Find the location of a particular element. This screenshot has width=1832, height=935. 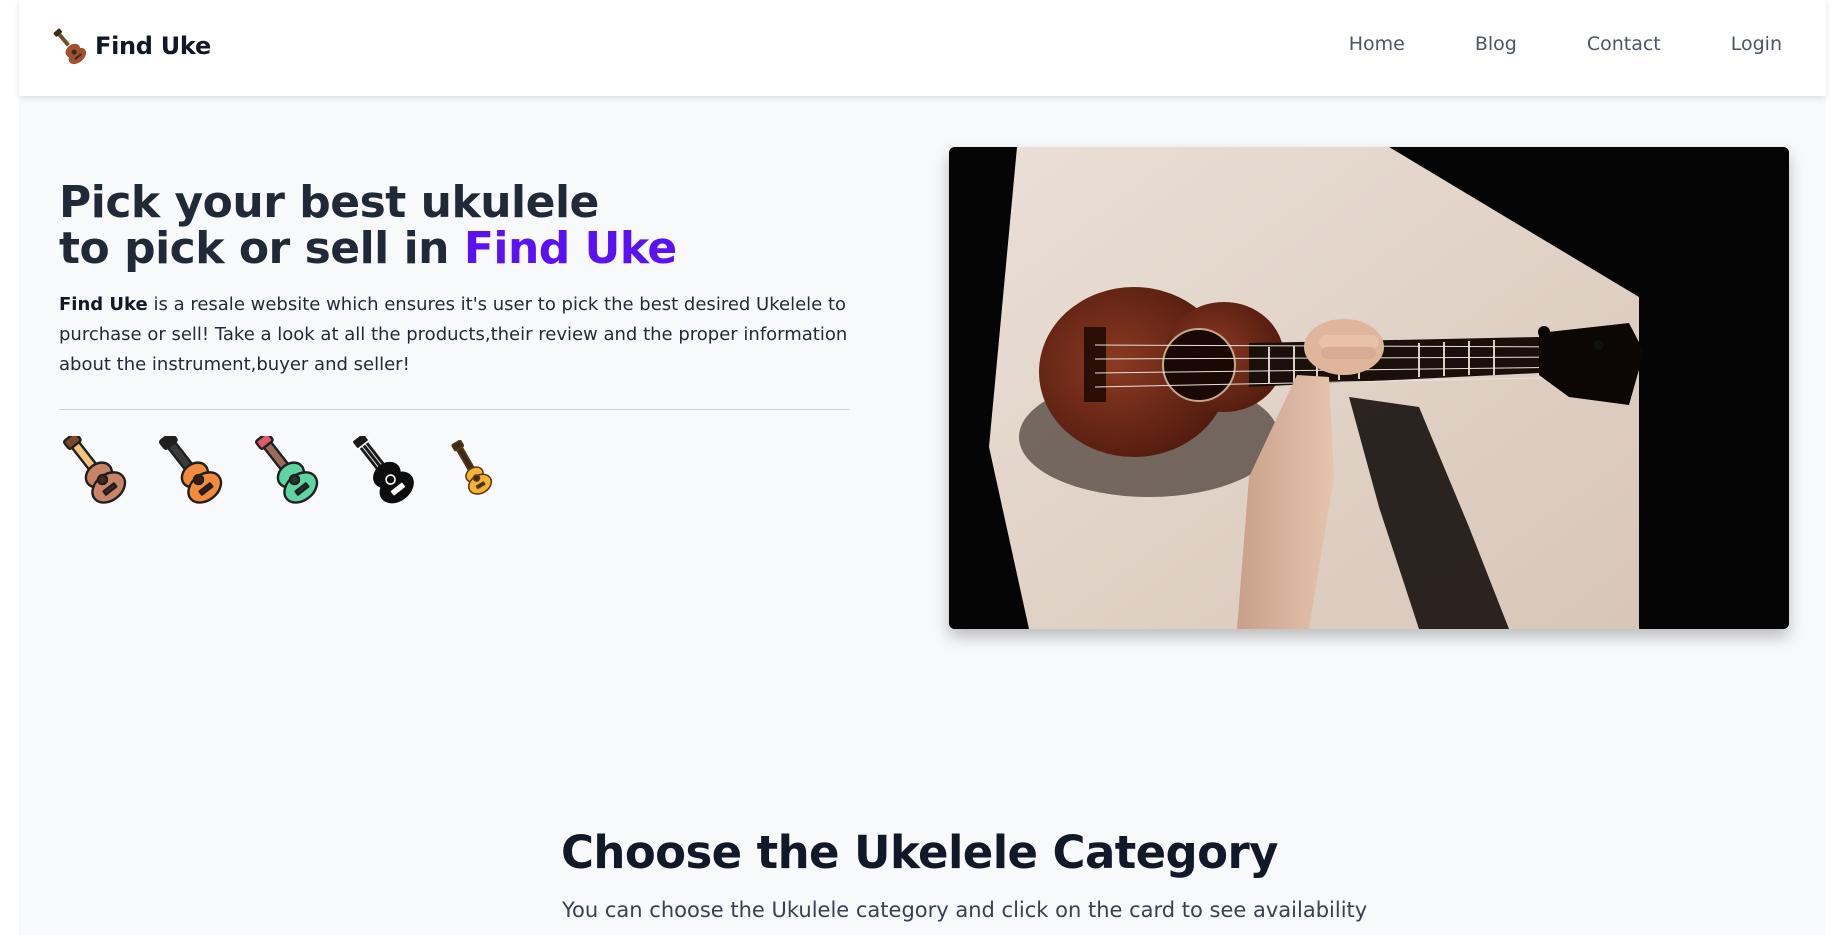

ukulele-logo-icon is located at coordinates (70, 46).